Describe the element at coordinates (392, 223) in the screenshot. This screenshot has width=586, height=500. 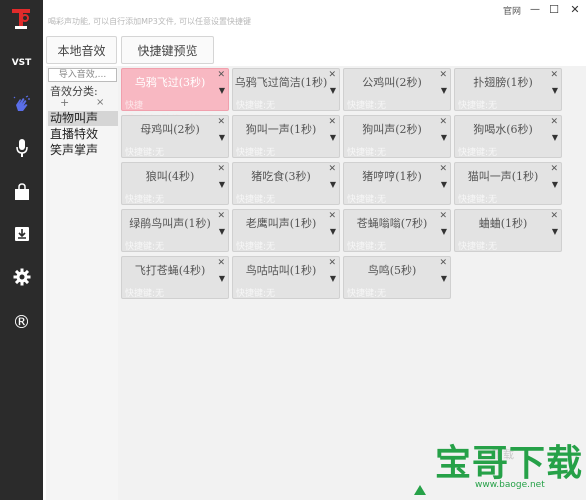
I see `sound-name: 苍蝇嗡嗡(7秒)` at that location.